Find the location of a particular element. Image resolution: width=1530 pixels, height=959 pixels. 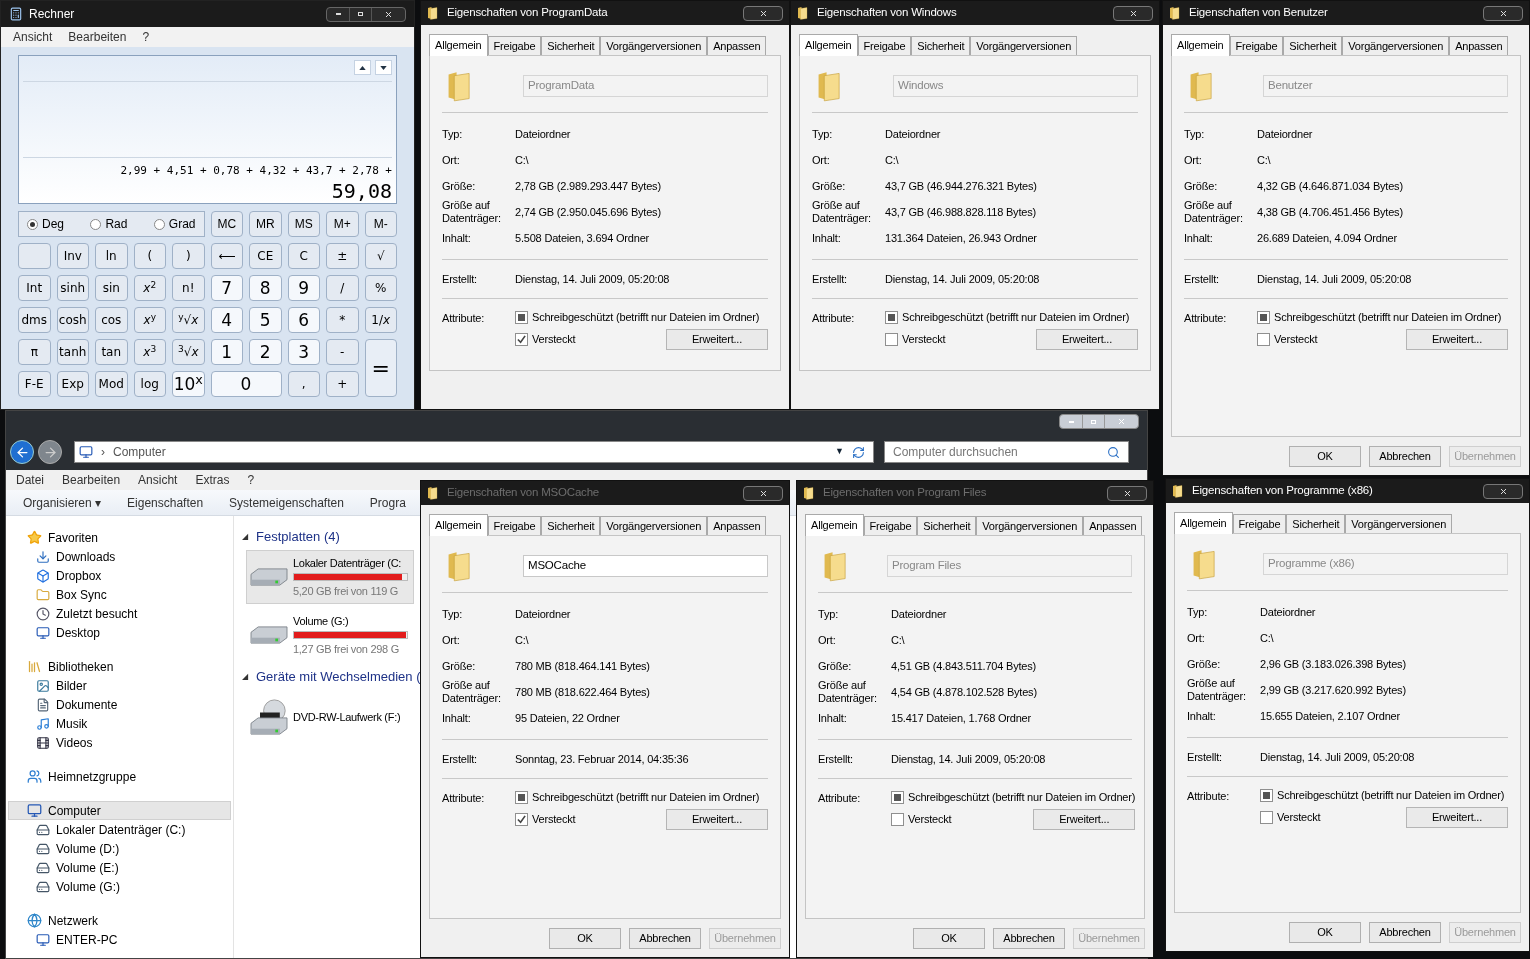

group-header: Festplatten (4) is located at coordinates (298, 537).